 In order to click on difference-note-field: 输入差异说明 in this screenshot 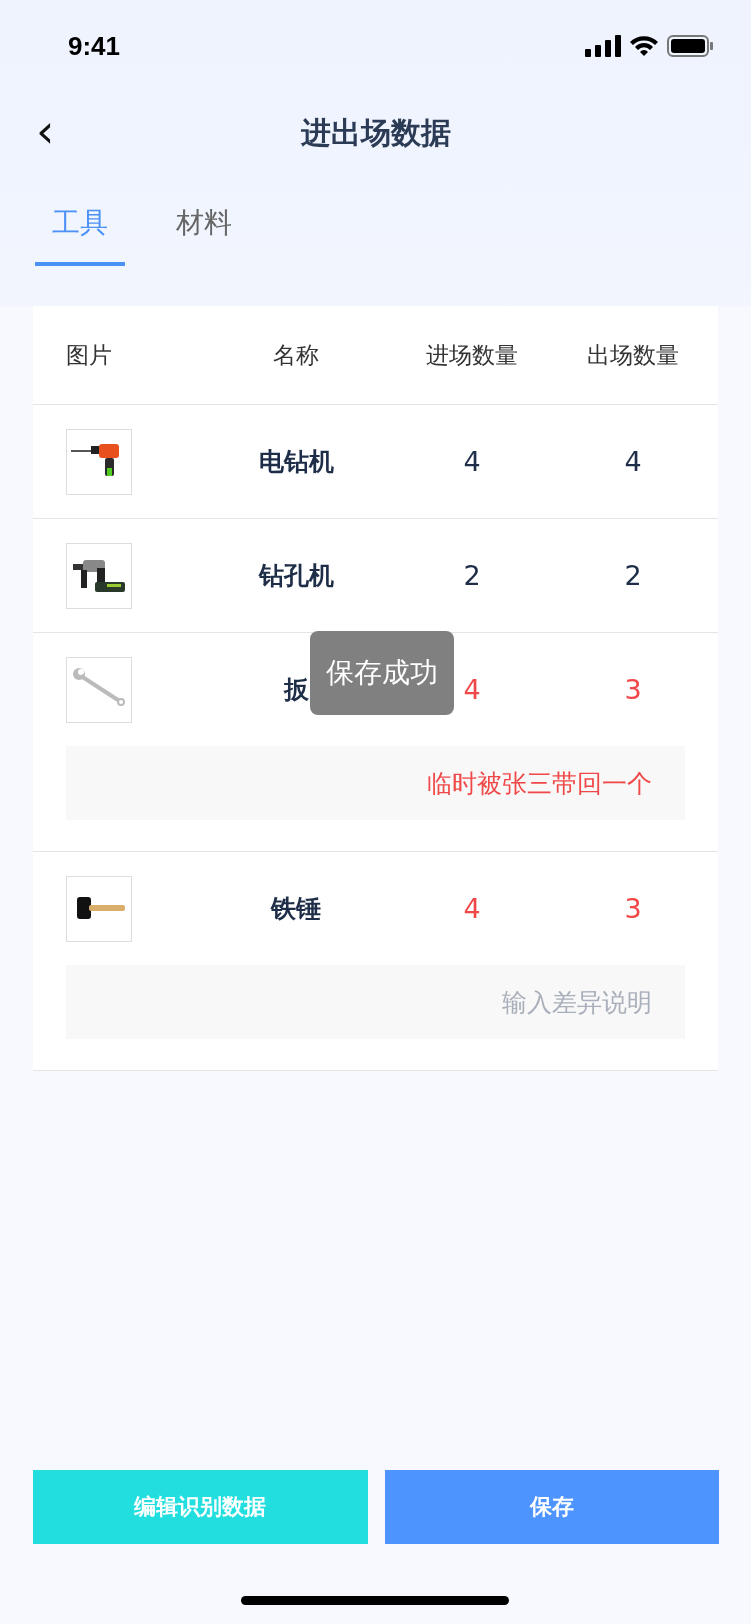, I will do `click(375, 1002)`.